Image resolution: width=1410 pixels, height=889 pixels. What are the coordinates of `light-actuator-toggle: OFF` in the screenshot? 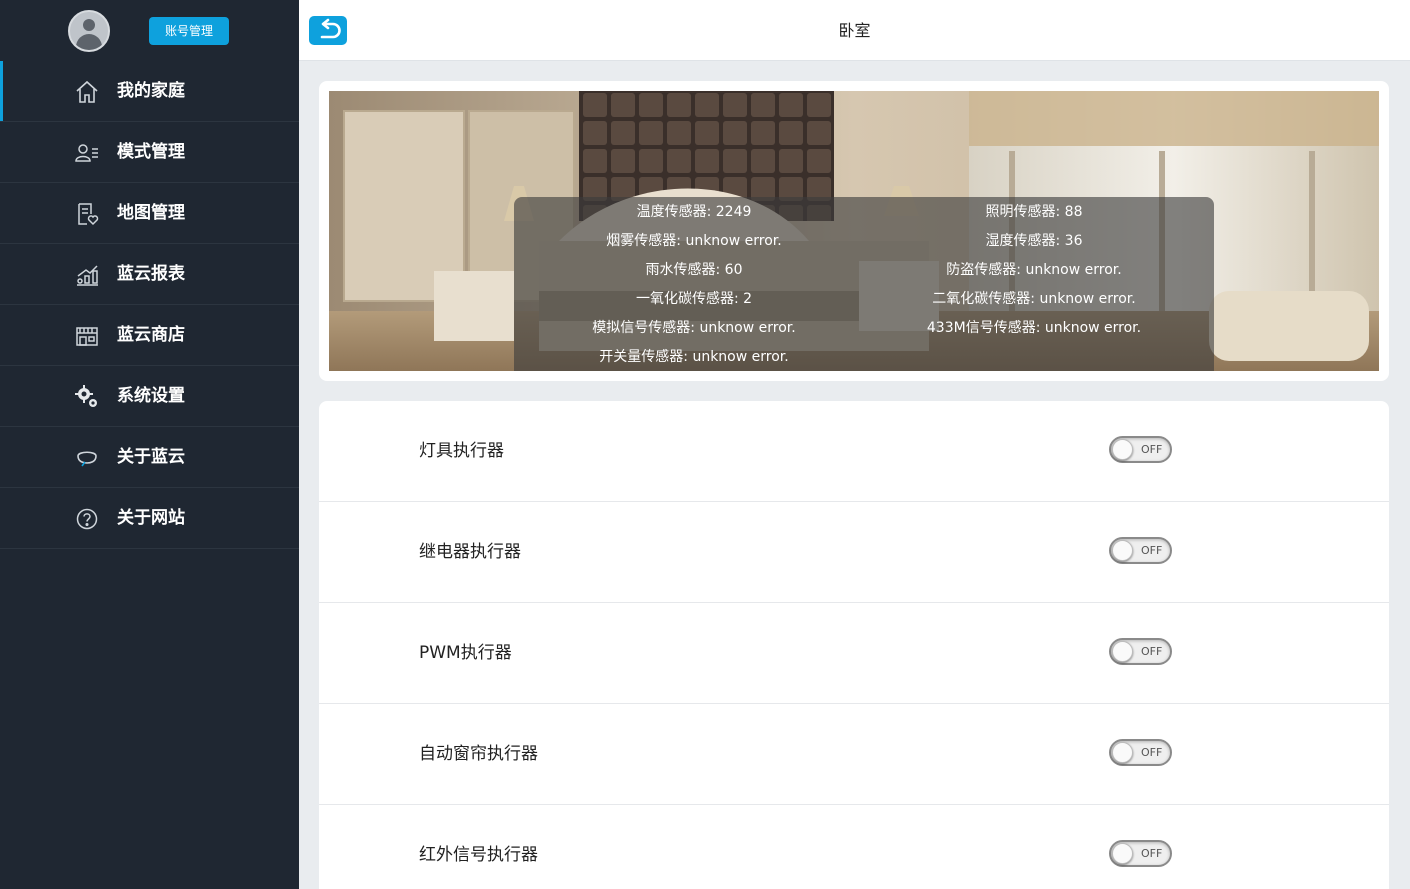 It's located at (1140, 449).